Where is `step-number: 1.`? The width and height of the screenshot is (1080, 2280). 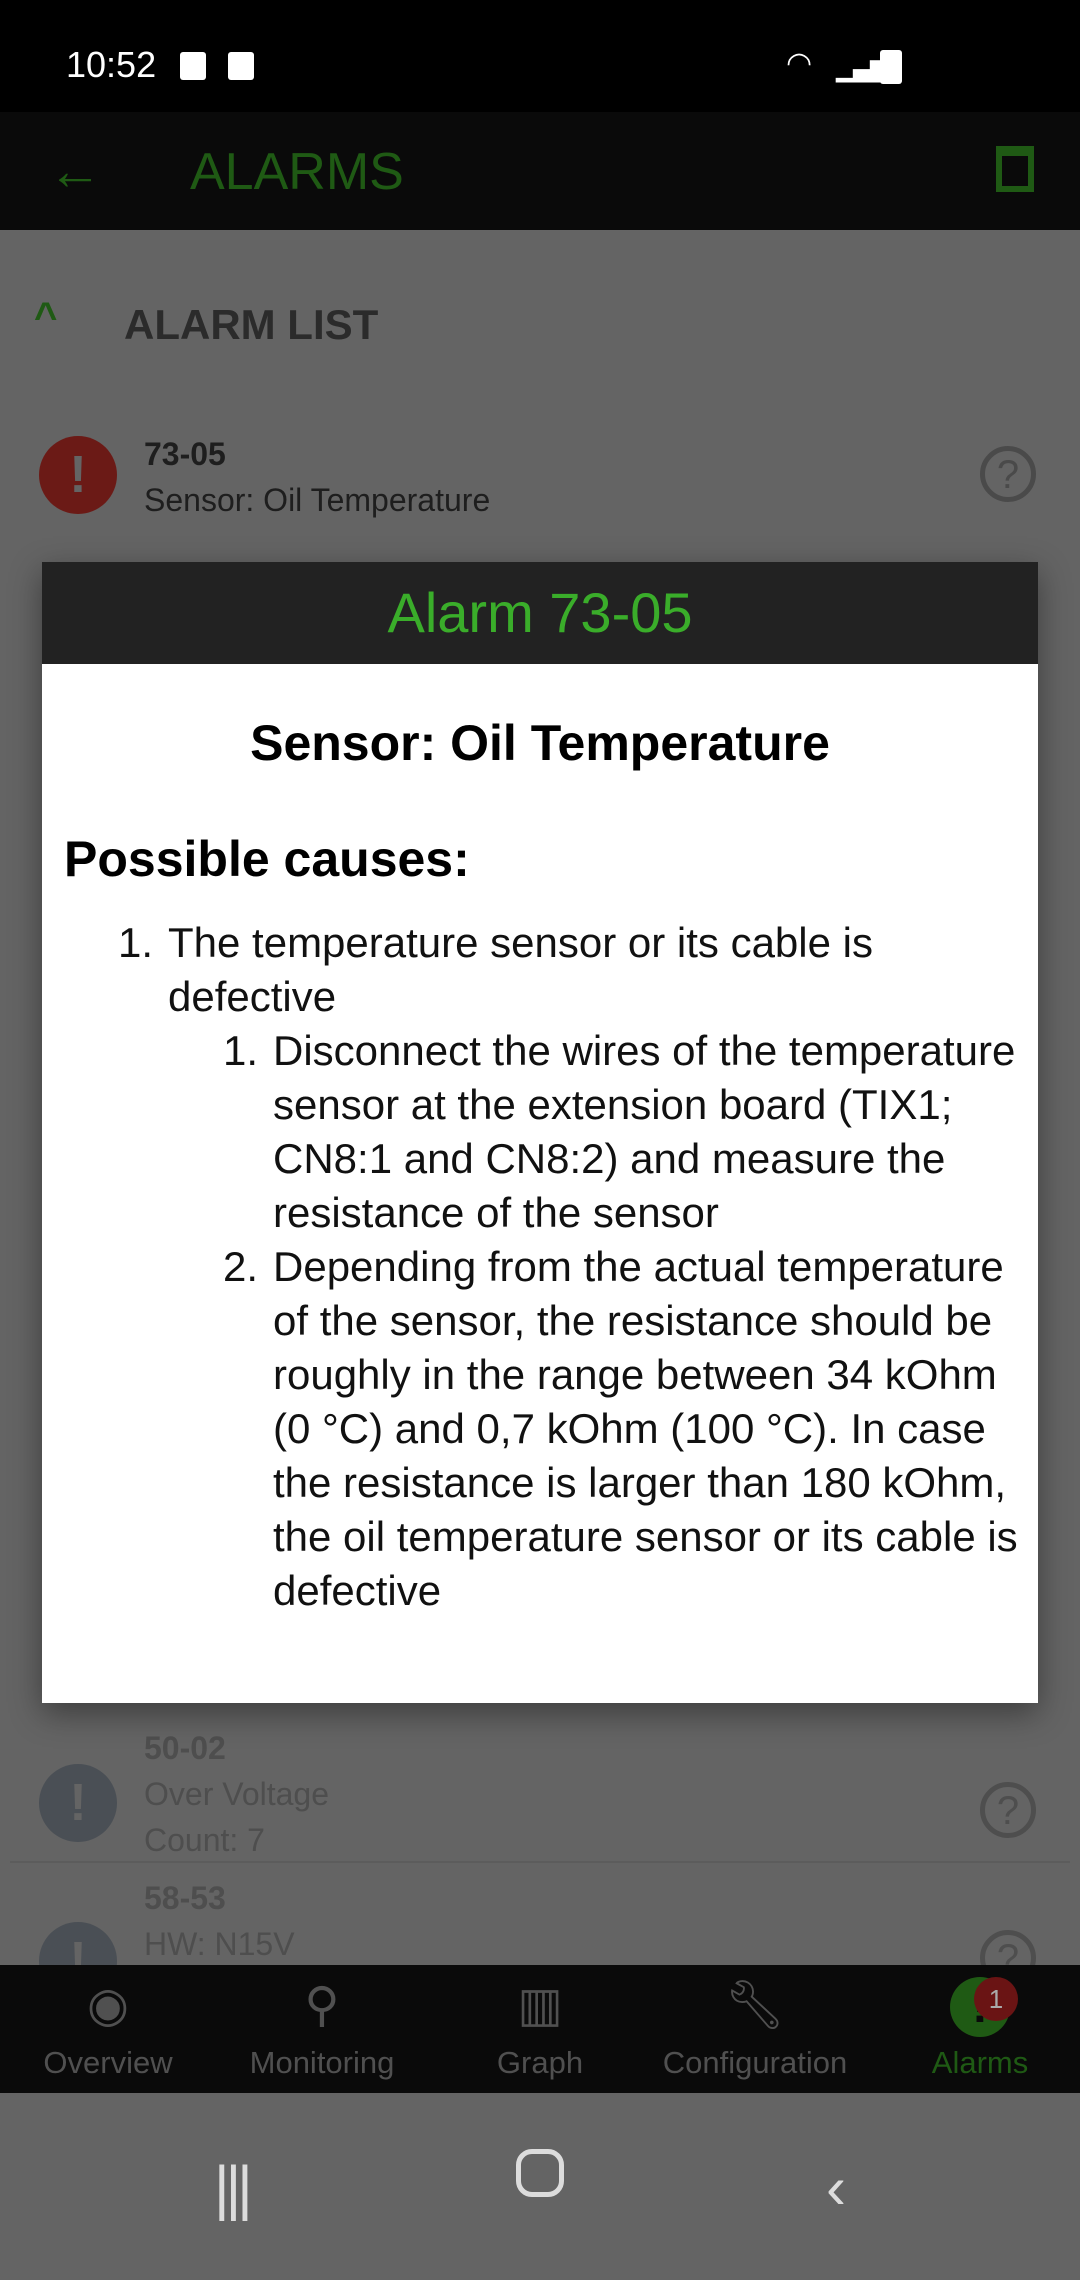 step-number: 1. is located at coordinates (241, 1050).